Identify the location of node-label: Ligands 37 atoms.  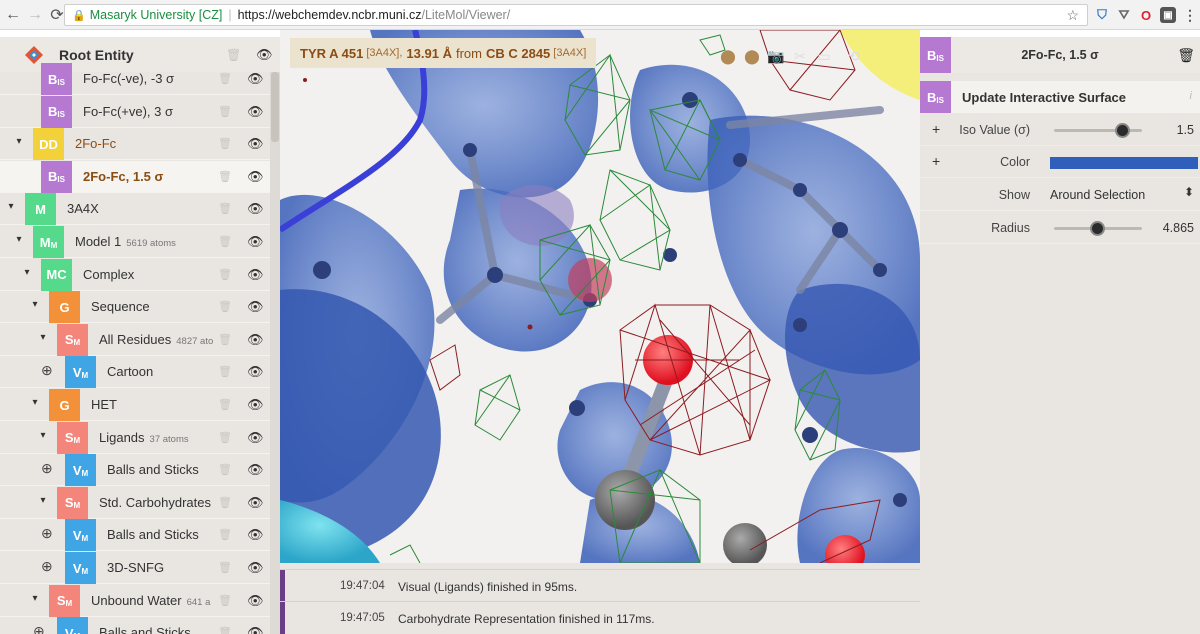
(144, 437).